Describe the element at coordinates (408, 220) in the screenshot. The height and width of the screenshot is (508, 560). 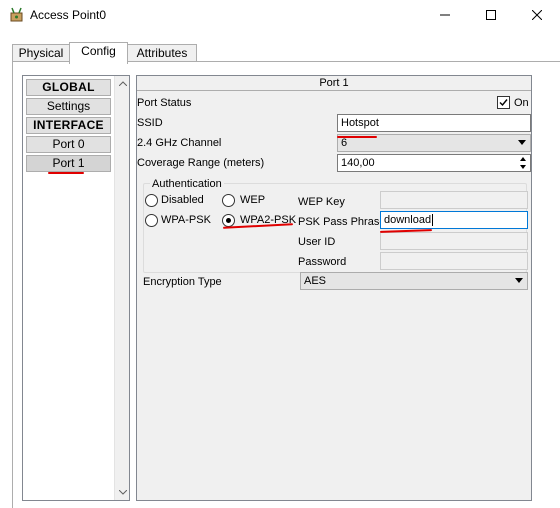
I see `psk-pass-phrase-value: download` at that location.